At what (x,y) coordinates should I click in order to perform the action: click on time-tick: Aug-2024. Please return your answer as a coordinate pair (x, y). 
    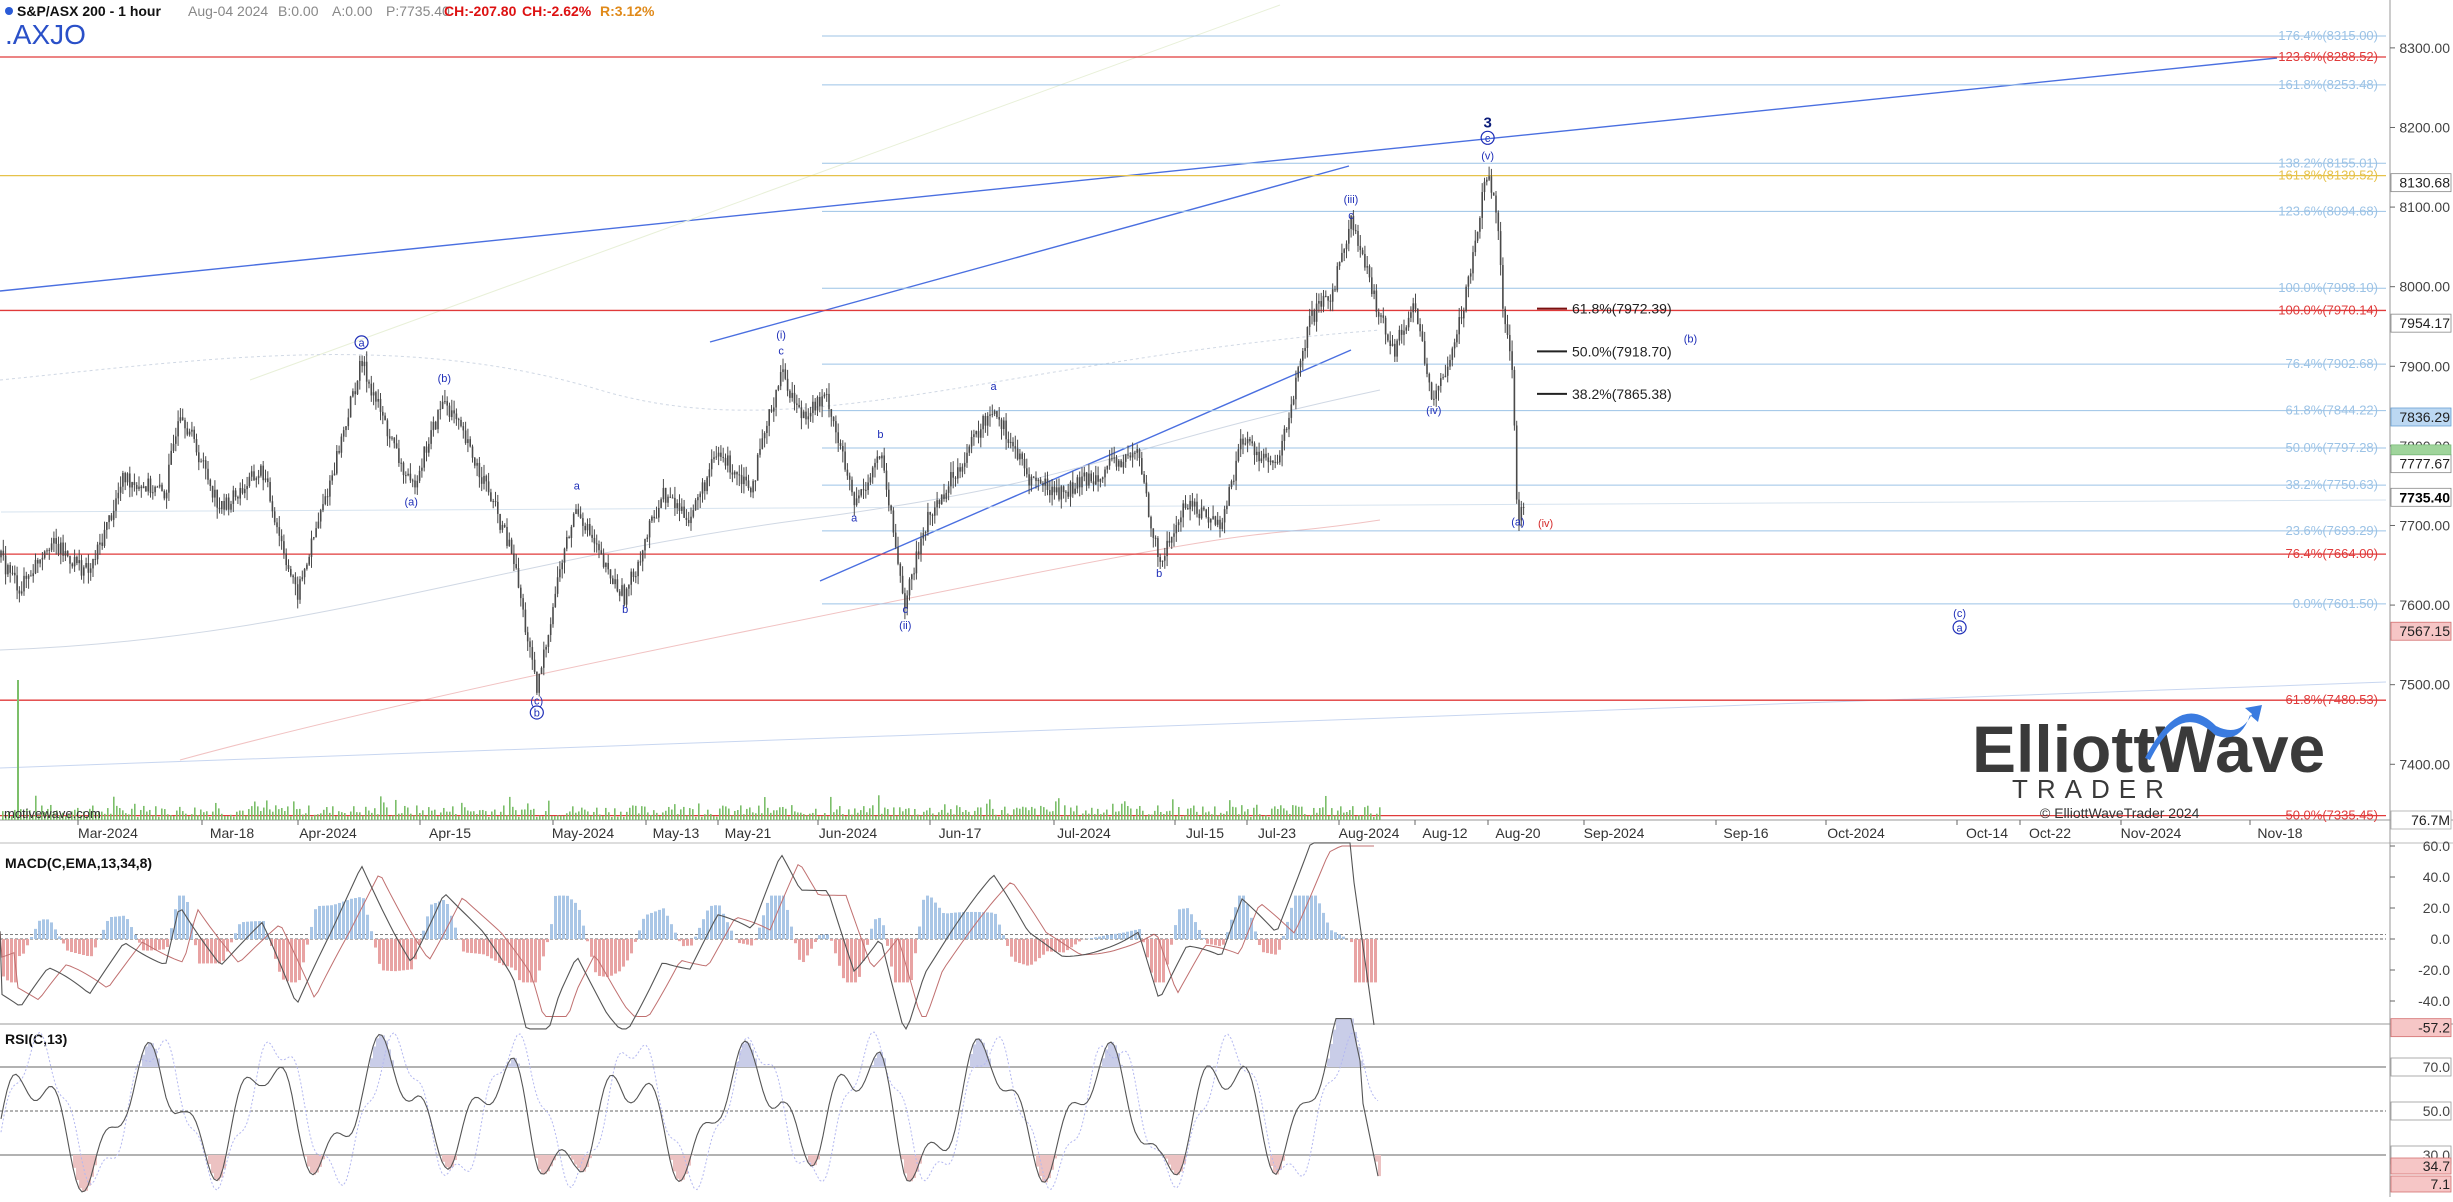
    Looking at the image, I should click on (1369, 833).